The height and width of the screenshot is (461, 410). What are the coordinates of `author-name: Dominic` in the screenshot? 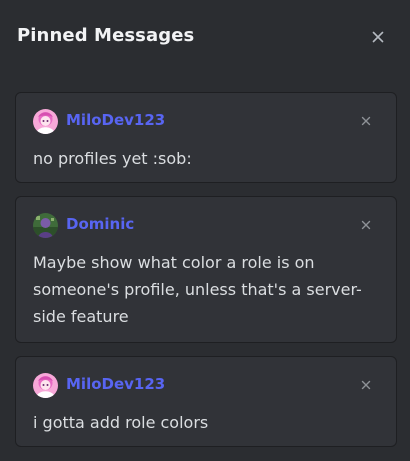 It's located at (100, 224).